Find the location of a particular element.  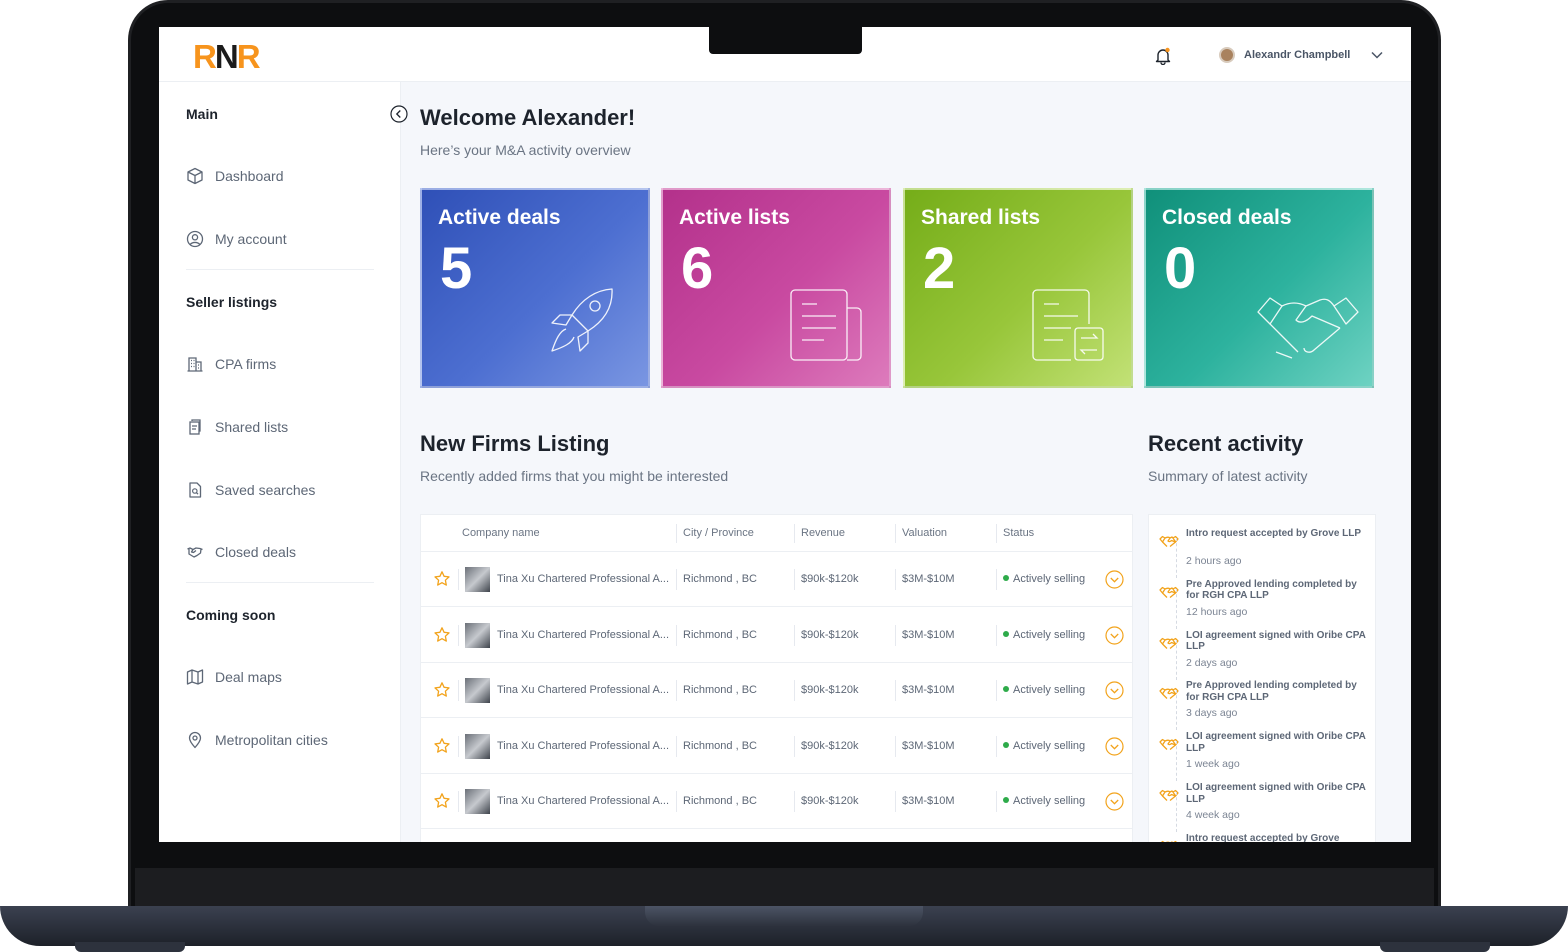

notification-bell-icon is located at coordinates (1163, 56).